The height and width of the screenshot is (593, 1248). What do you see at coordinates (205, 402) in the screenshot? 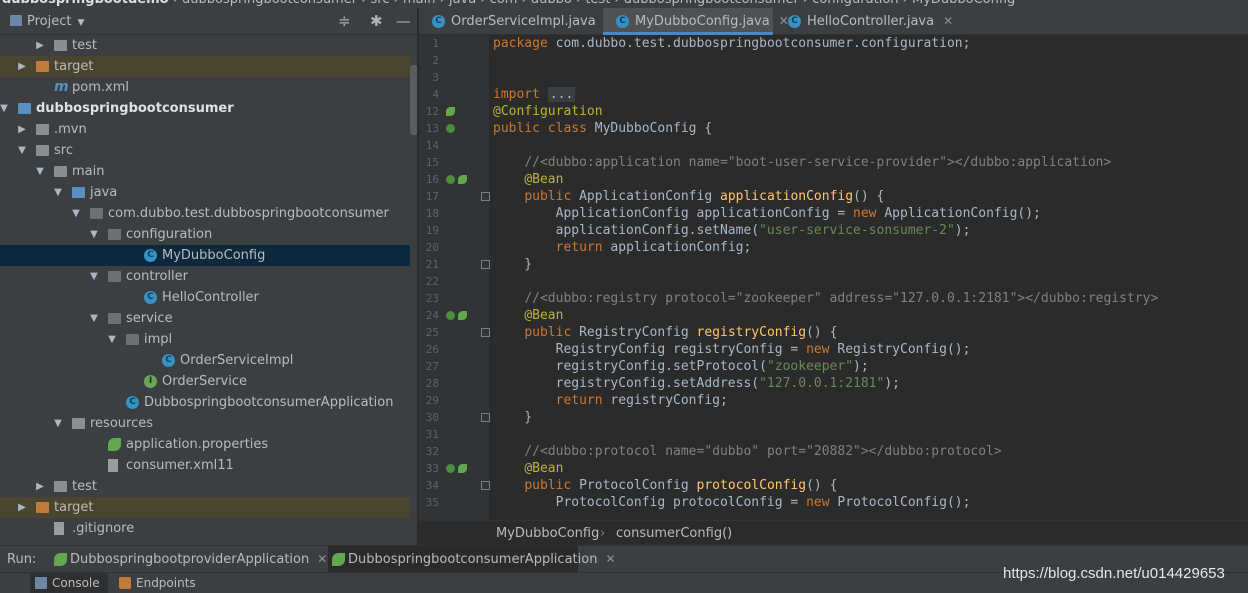
I see `tree-item-dubbospringbootconsumerapplication: C DubbospringbootconsumerApplication` at bounding box center [205, 402].